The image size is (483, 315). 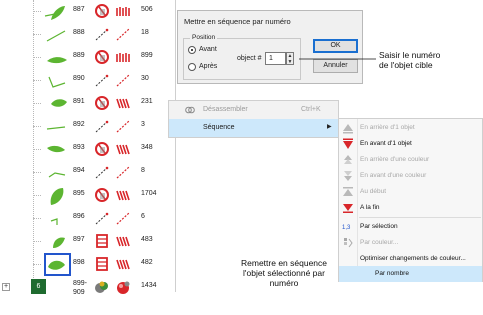 I want to click on submenu-item-to-end: A la fin, so click(x=410, y=208).